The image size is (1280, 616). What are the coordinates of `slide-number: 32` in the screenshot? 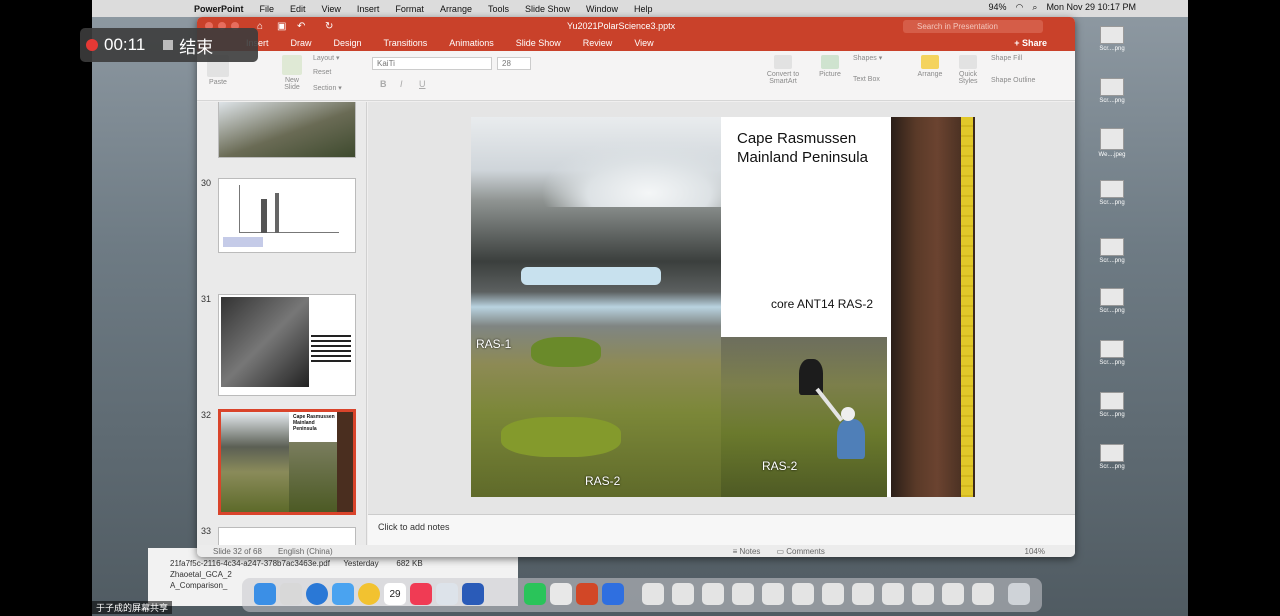 It's located at (206, 415).